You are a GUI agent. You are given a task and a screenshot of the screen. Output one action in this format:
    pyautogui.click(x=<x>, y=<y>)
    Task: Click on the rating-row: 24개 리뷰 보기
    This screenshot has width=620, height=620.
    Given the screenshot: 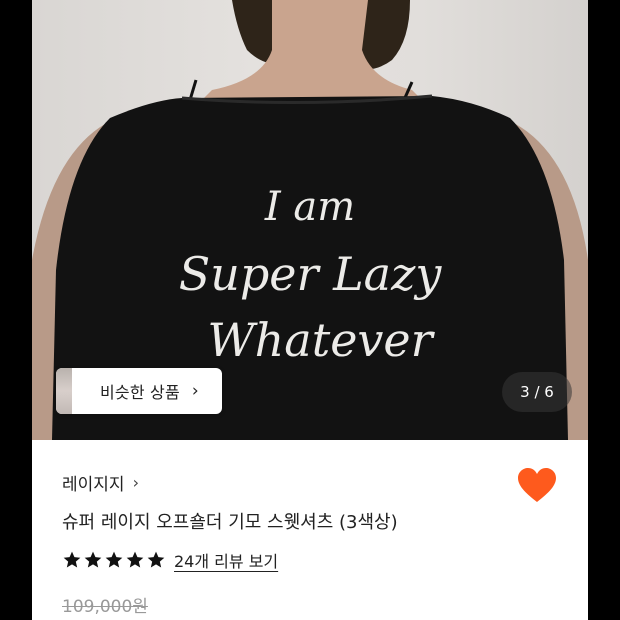 What is the action you would take?
    pyautogui.click(x=170, y=560)
    